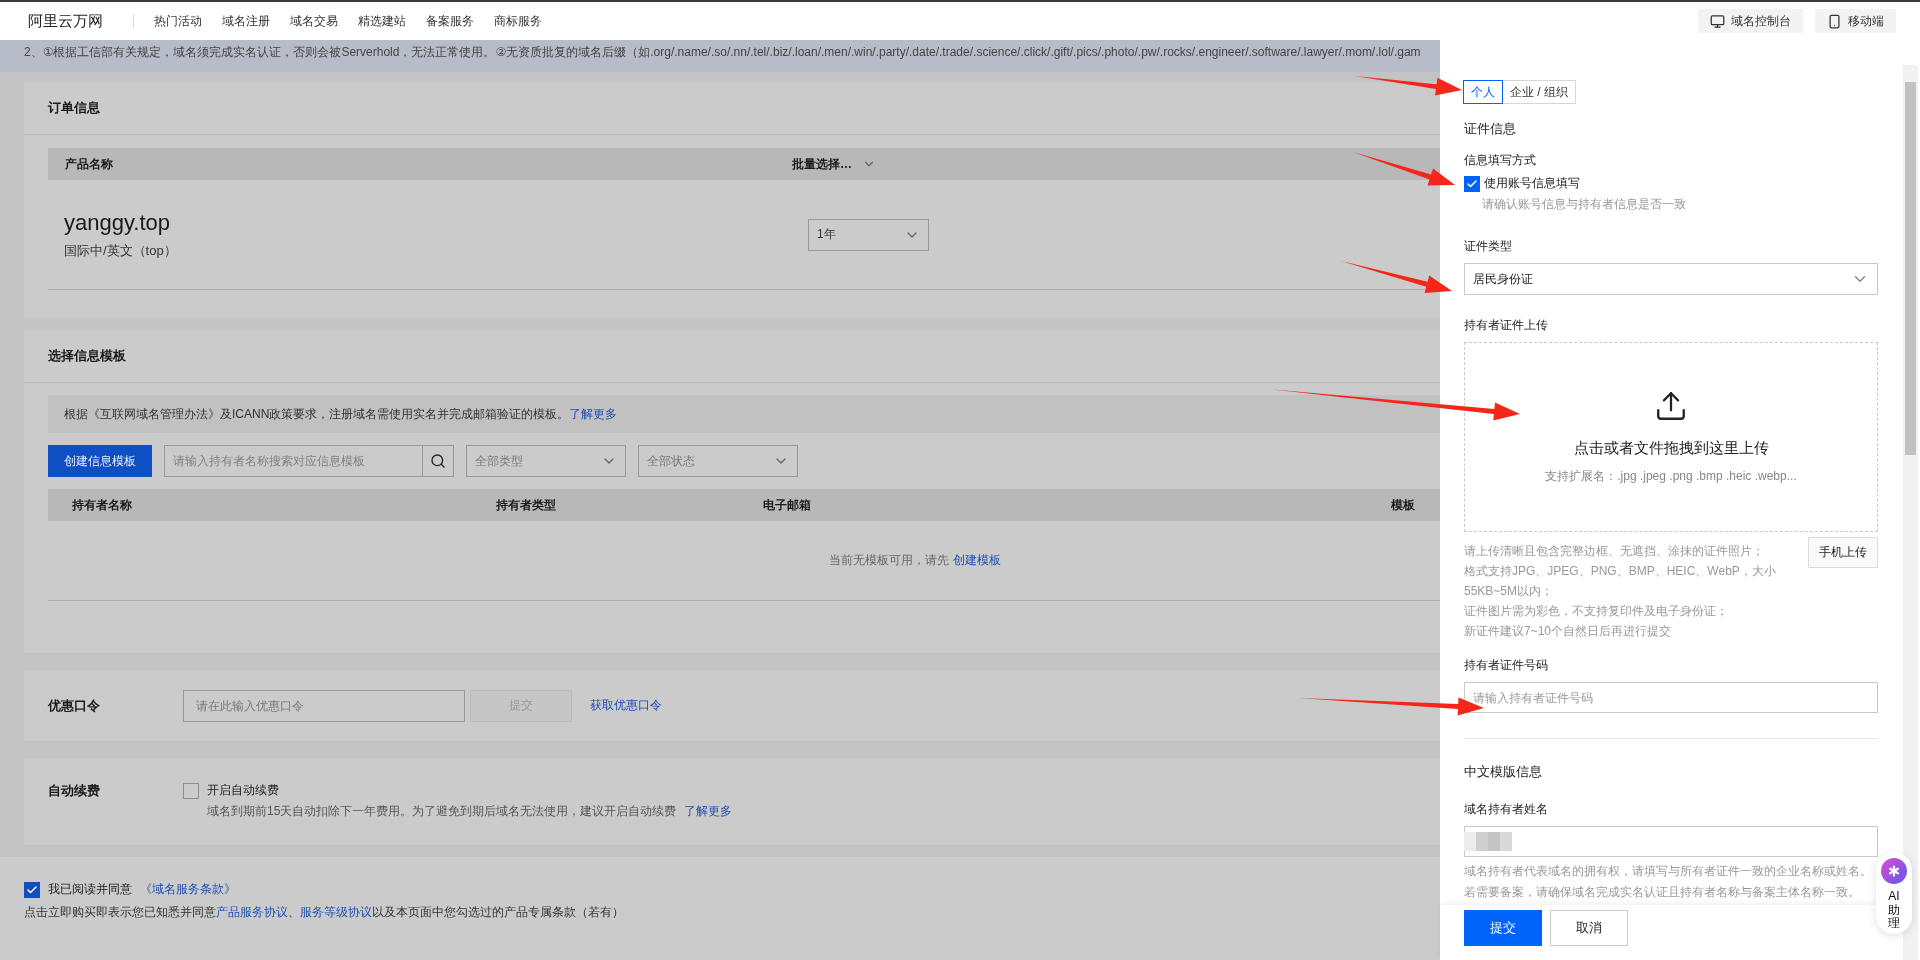 This screenshot has height=960, width=1920. What do you see at coordinates (1490, 129) in the screenshot?
I see `section-title: 证件信息` at bounding box center [1490, 129].